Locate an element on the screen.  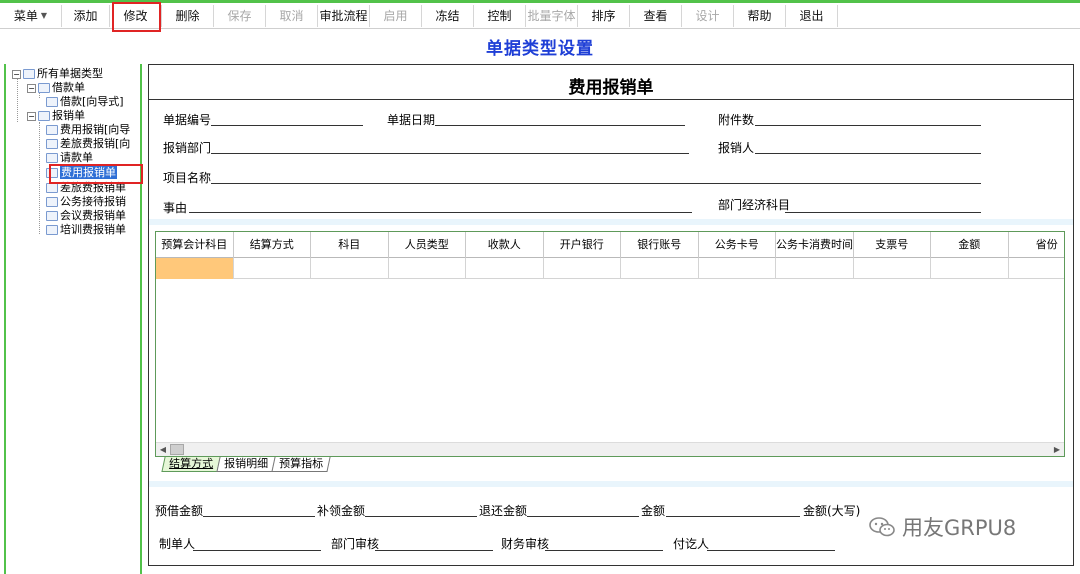
tree-connector is located at coordinates (39, 178).